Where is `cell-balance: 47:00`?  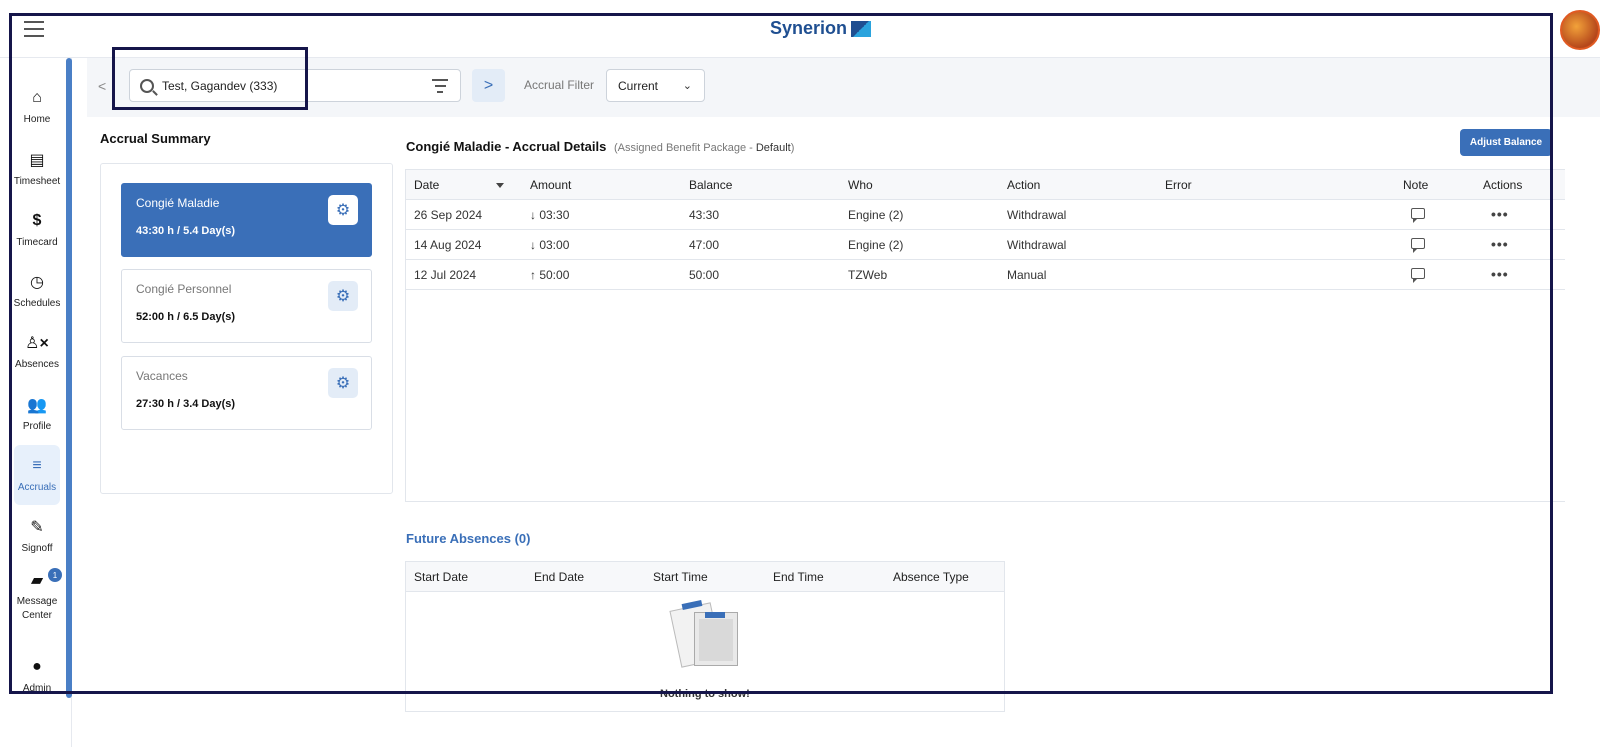 cell-balance: 47:00 is located at coordinates (704, 245).